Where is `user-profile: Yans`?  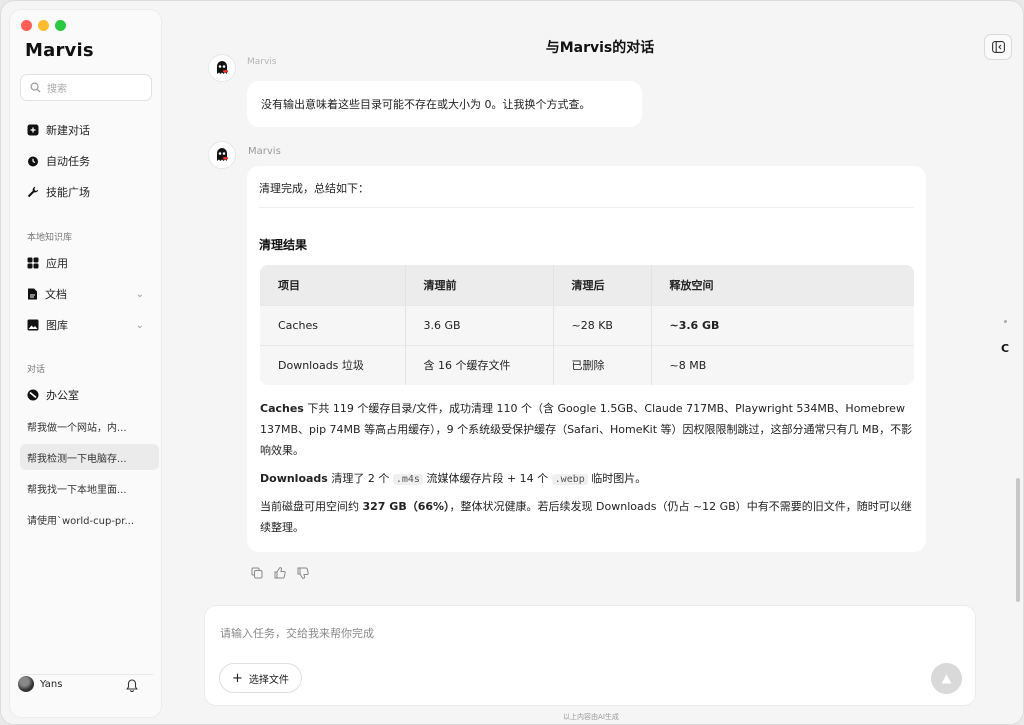 user-profile: Yans is located at coordinates (40, 684).